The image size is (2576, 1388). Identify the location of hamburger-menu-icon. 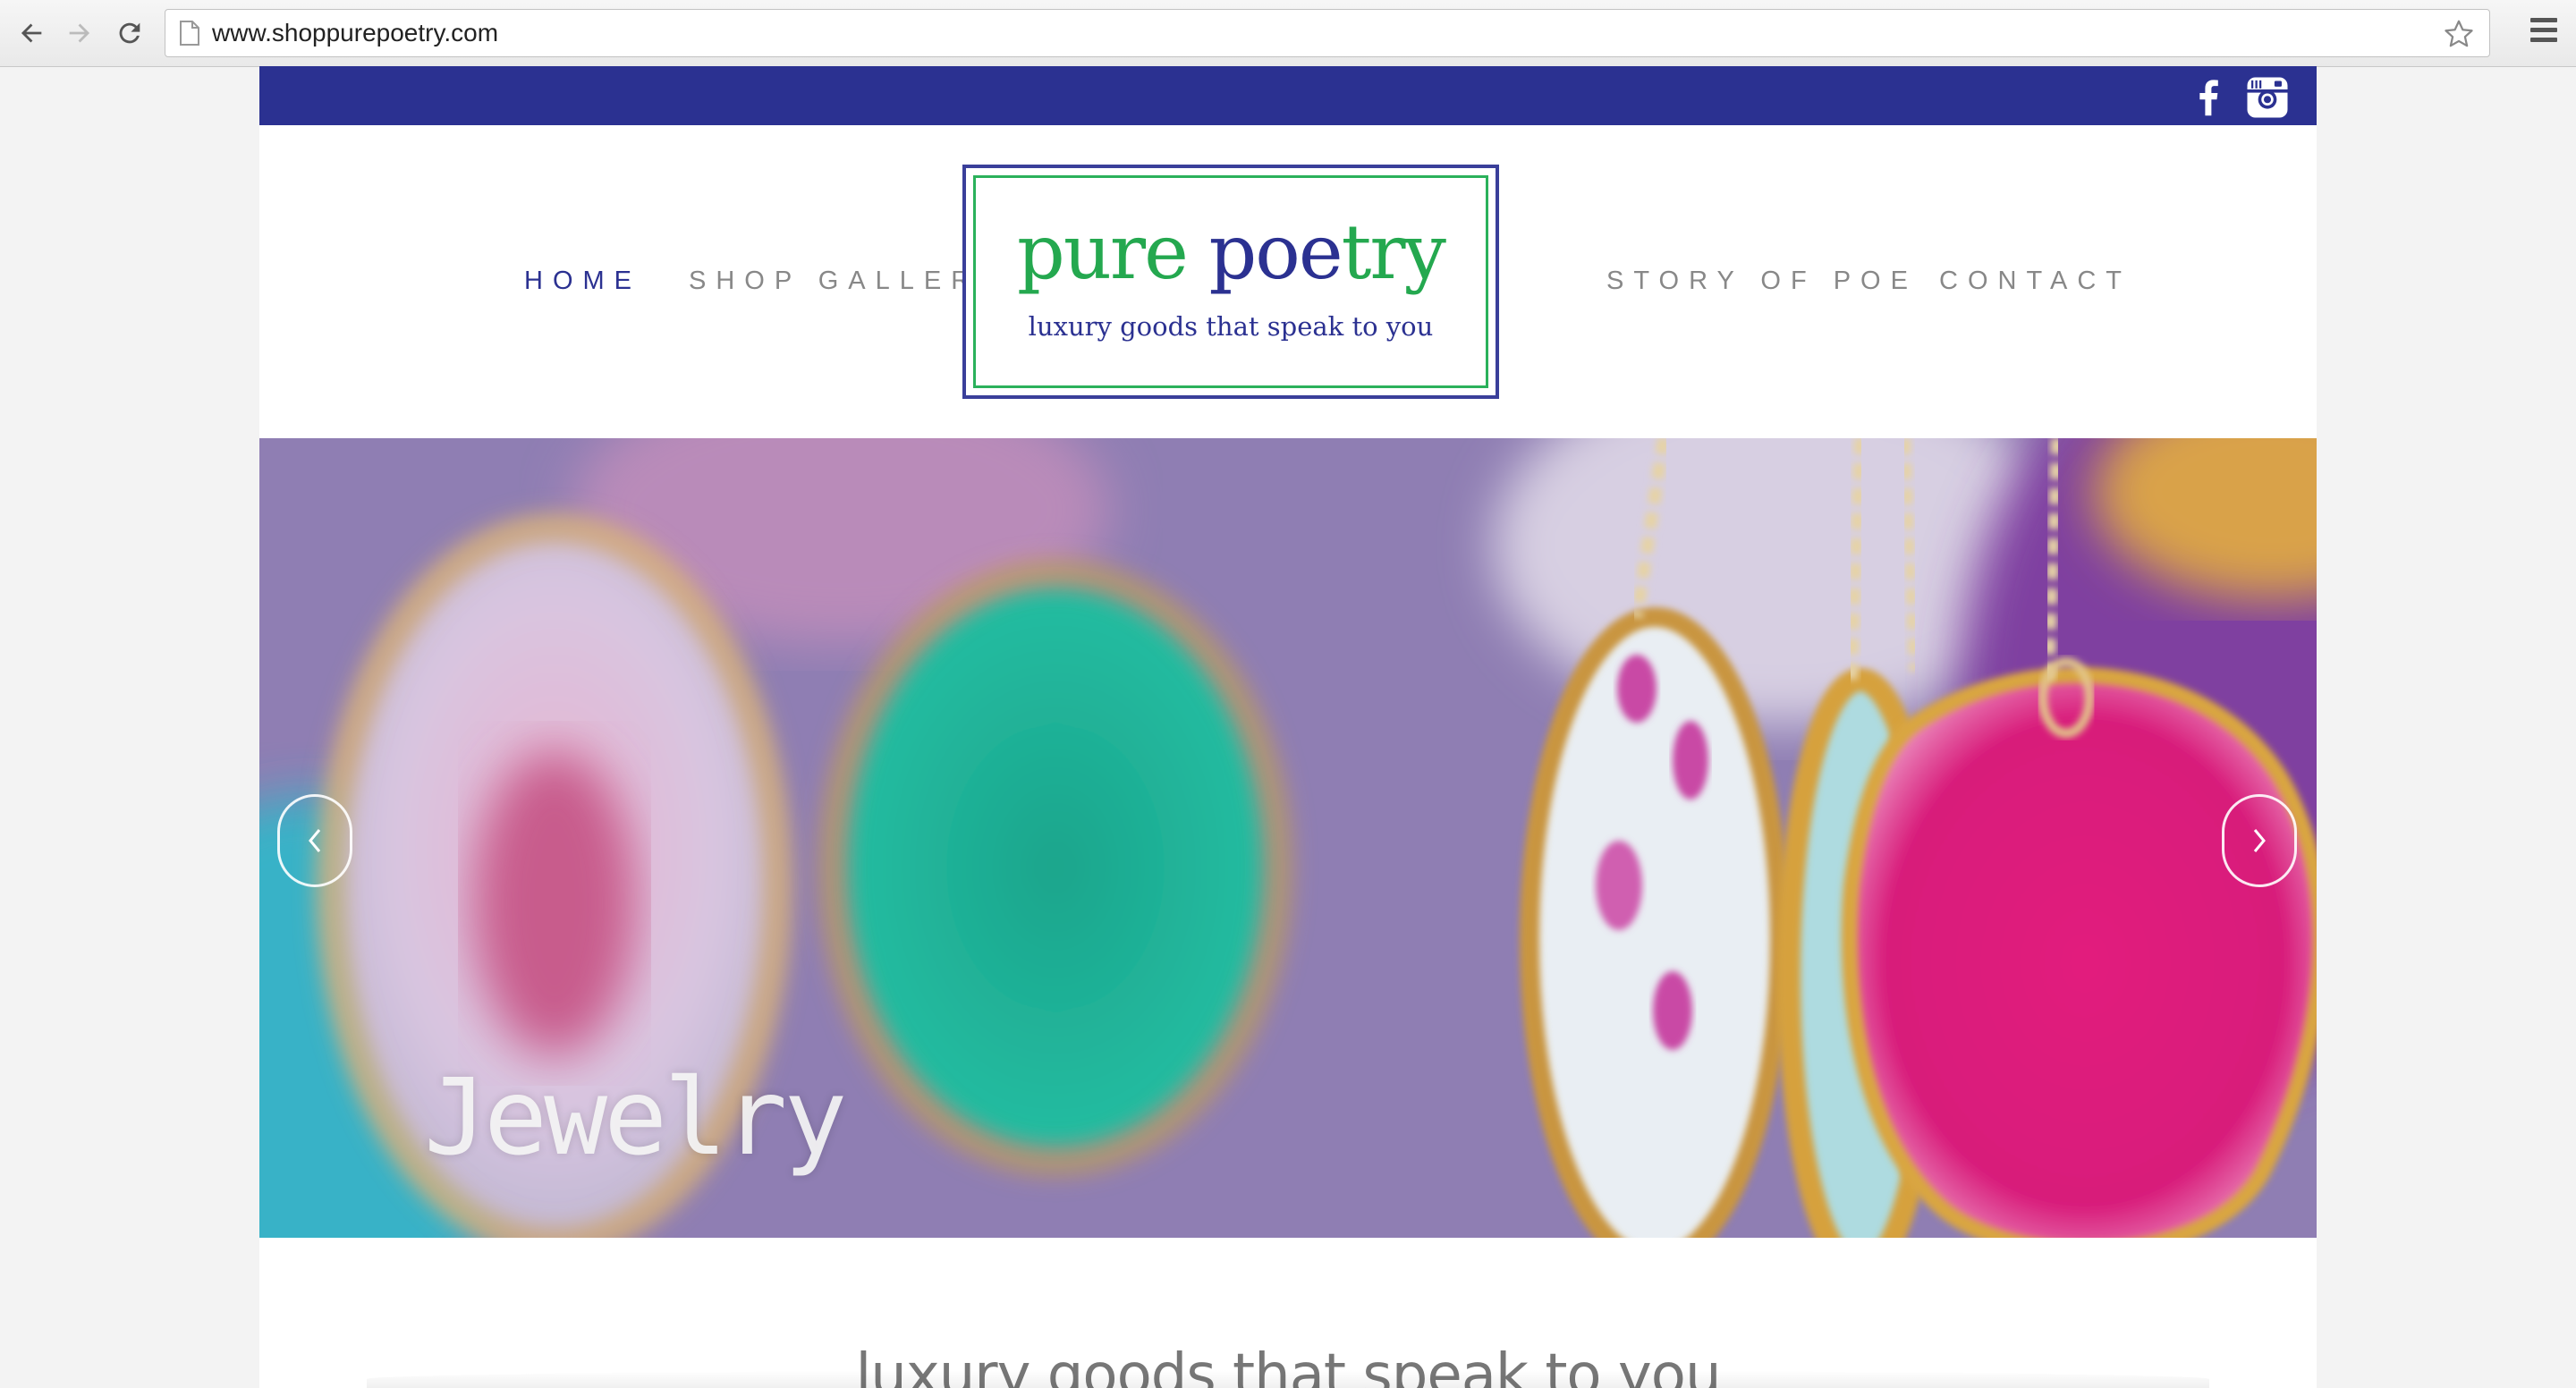
(2543, 33).